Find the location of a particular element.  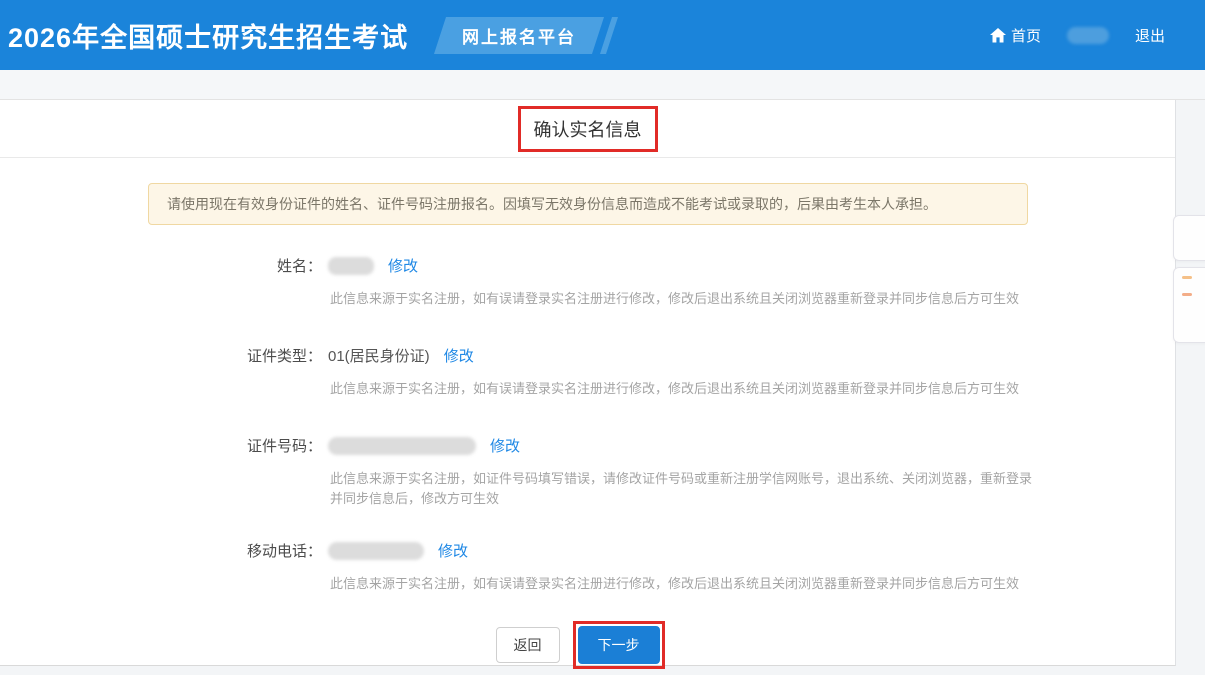

name-value: 修改 is located at coordinates (373, 265).